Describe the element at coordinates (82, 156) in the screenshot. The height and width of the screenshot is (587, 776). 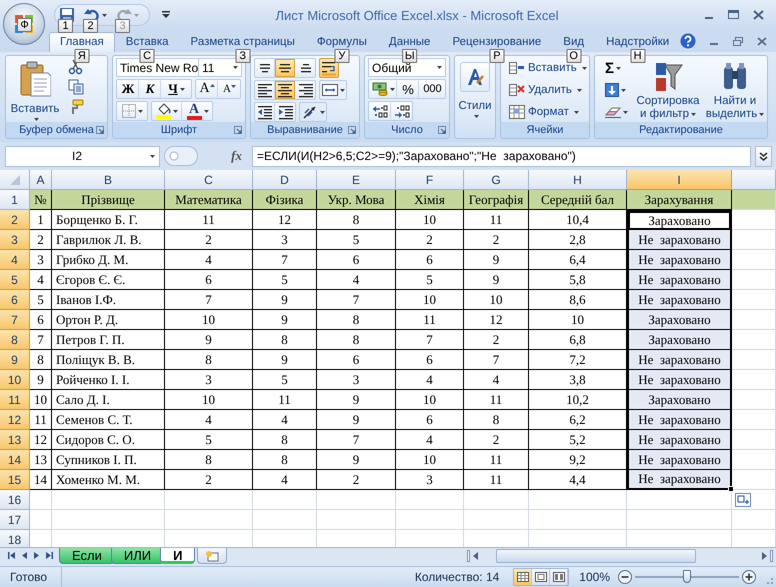
I see `name-box: I2` at that location.